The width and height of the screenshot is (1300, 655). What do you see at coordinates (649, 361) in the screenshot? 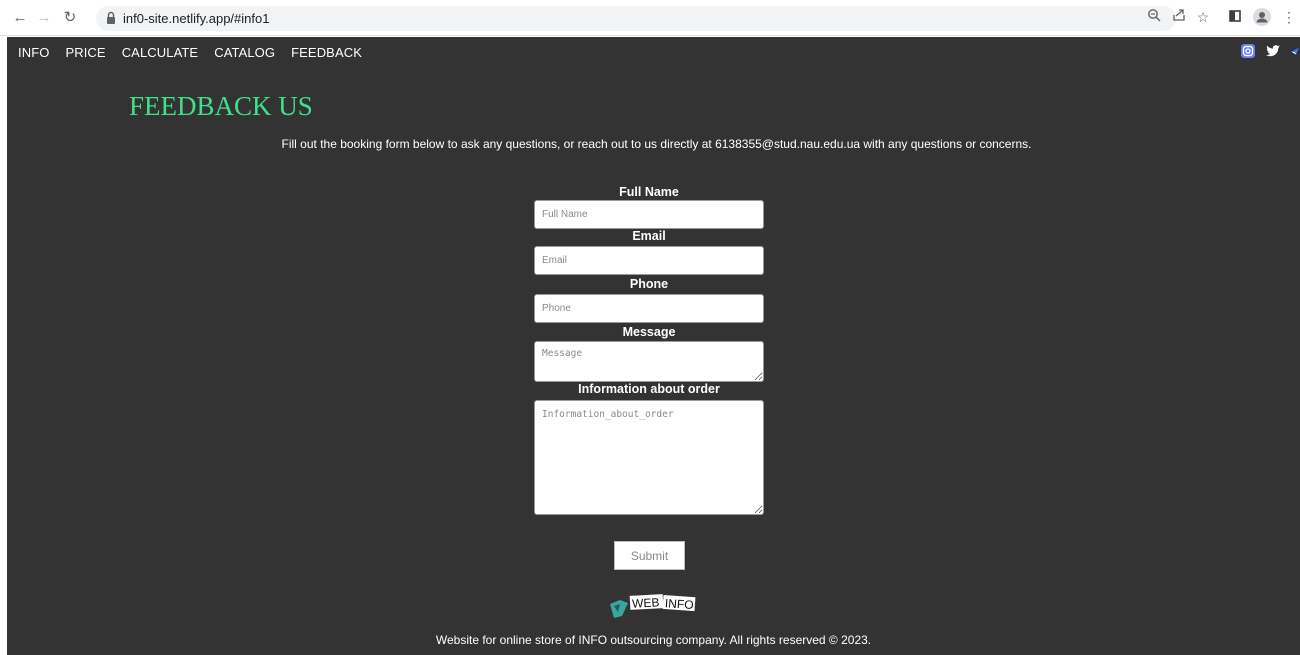
I see `message-textarea` at bounding box center [649, 361].